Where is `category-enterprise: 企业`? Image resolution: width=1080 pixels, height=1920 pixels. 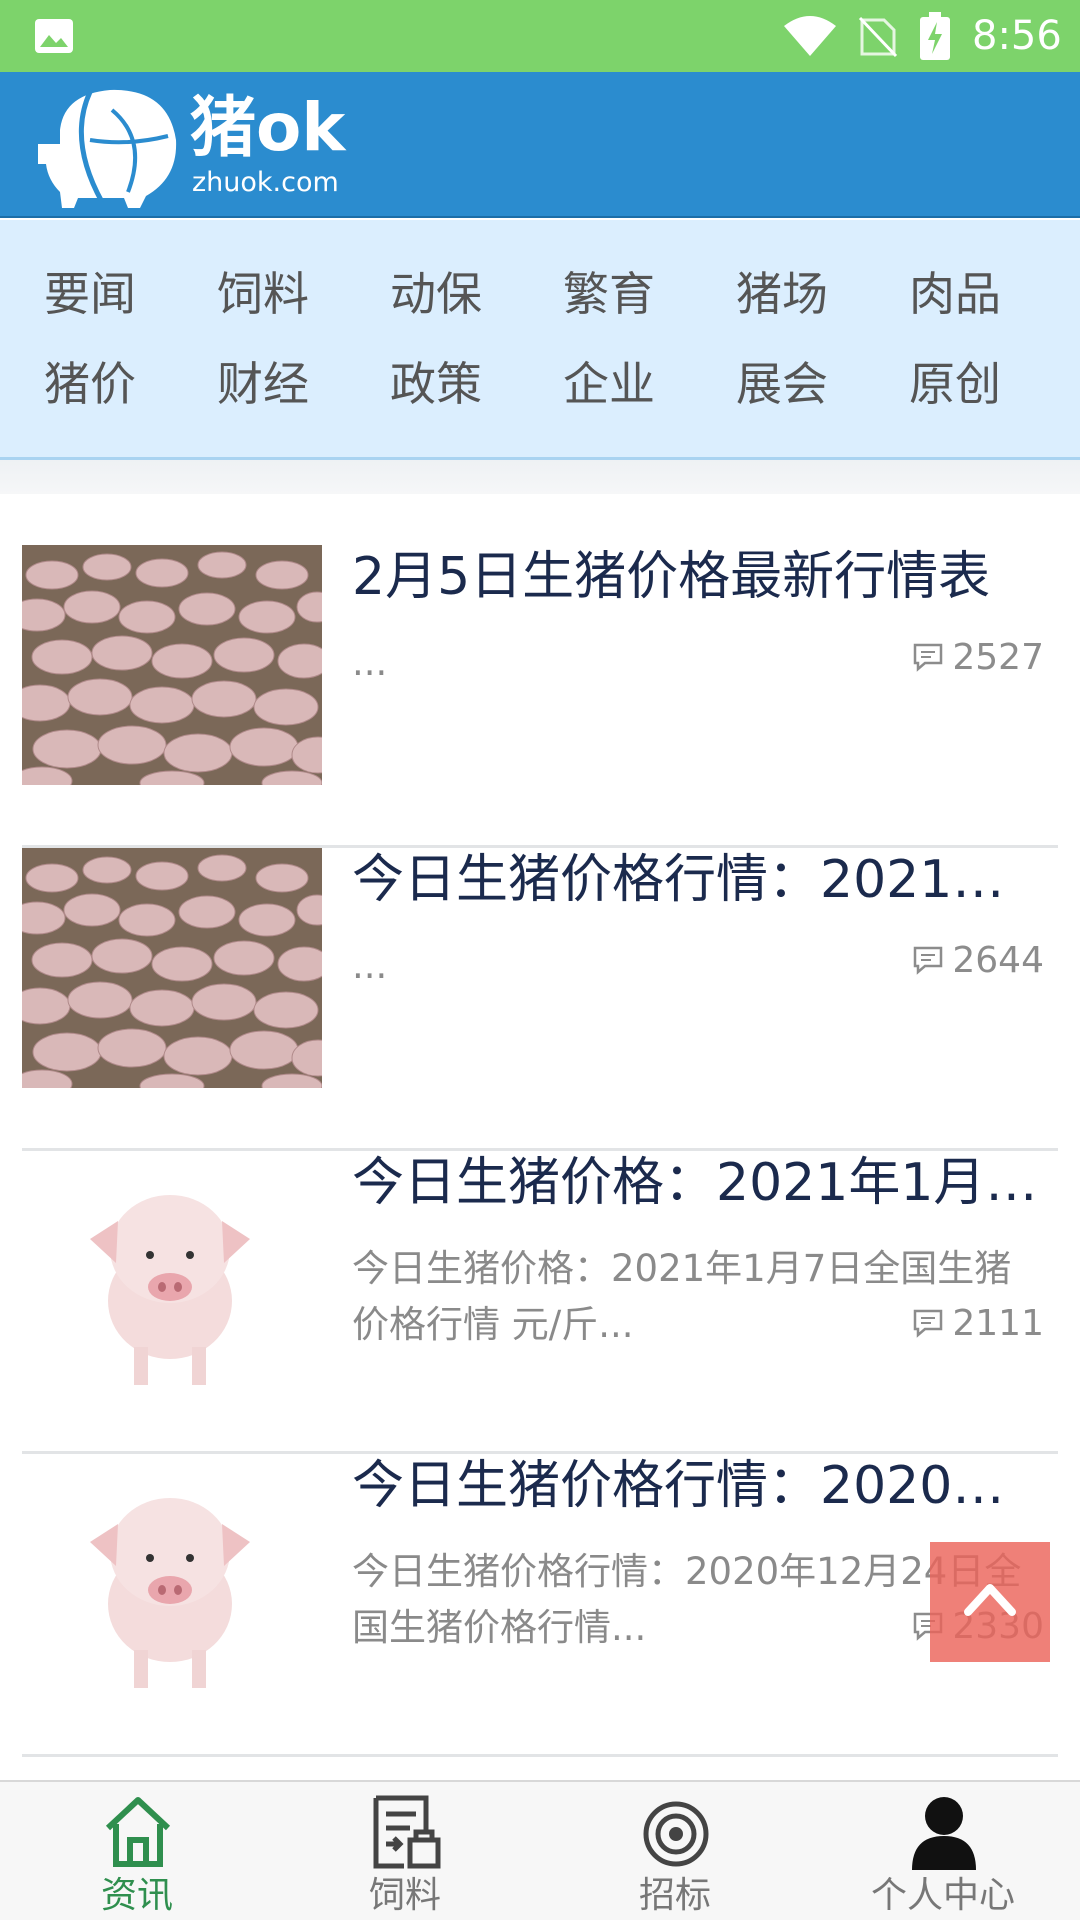 category-enterprise: 企业 is located at coordinates (633, 384).